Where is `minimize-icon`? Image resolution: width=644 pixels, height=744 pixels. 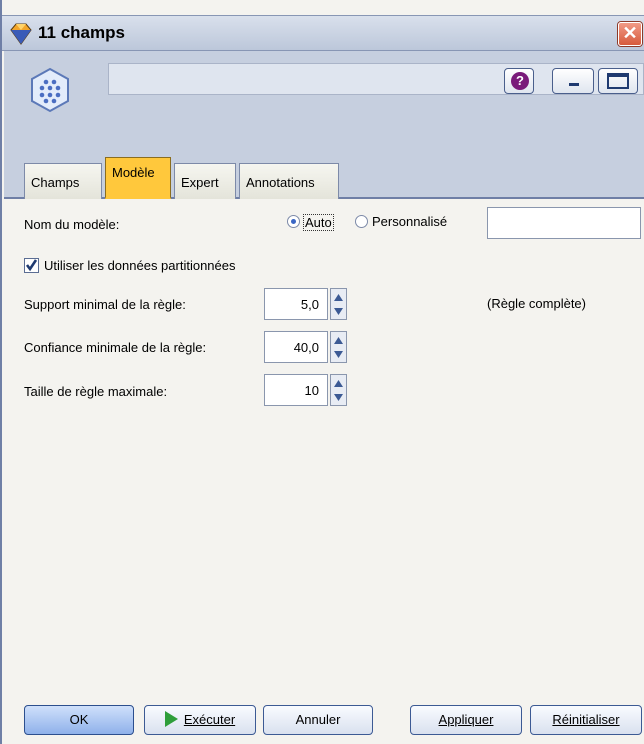
minimize-icon is located at coordinates (574, 84).